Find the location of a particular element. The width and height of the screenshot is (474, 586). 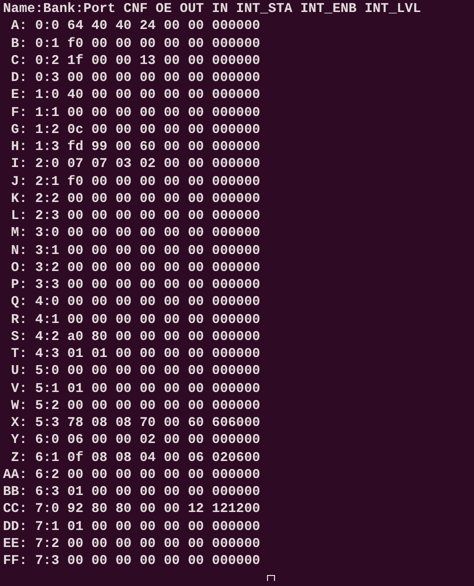

cursor-icon is located at coordinates (271, 578).